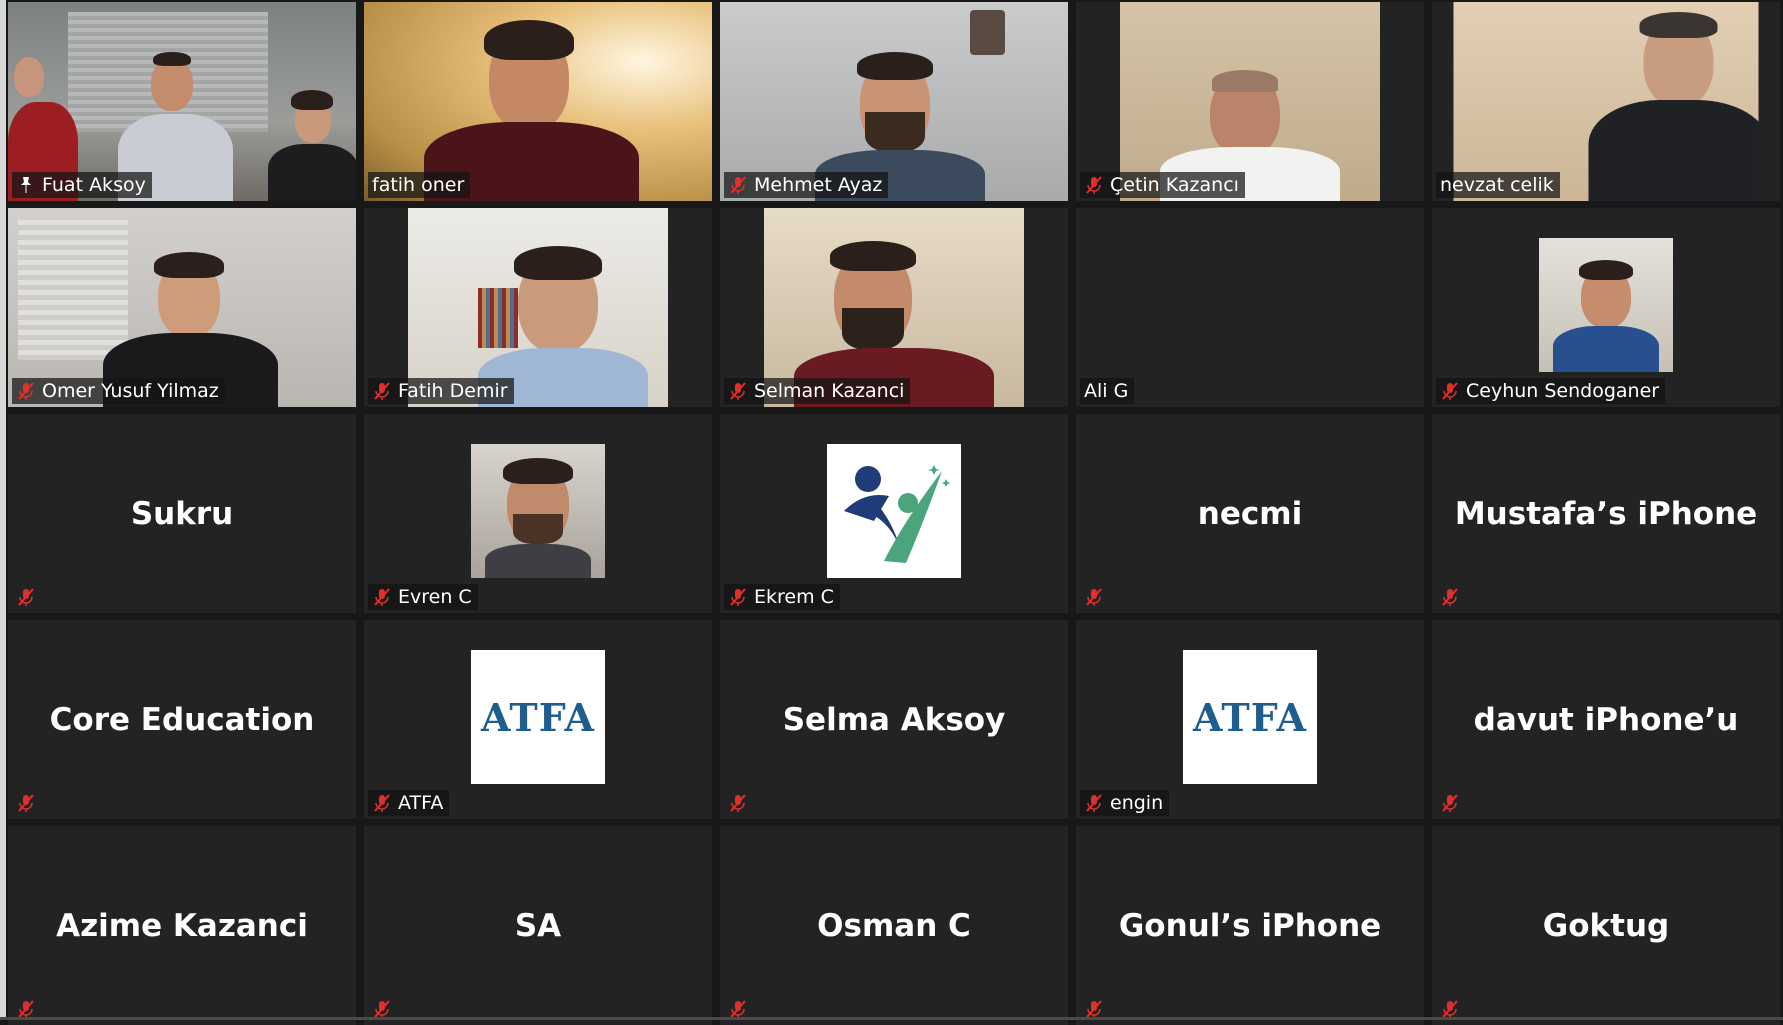  I want to click on participant-tile-sukru: Sukru, so click(182, 513).